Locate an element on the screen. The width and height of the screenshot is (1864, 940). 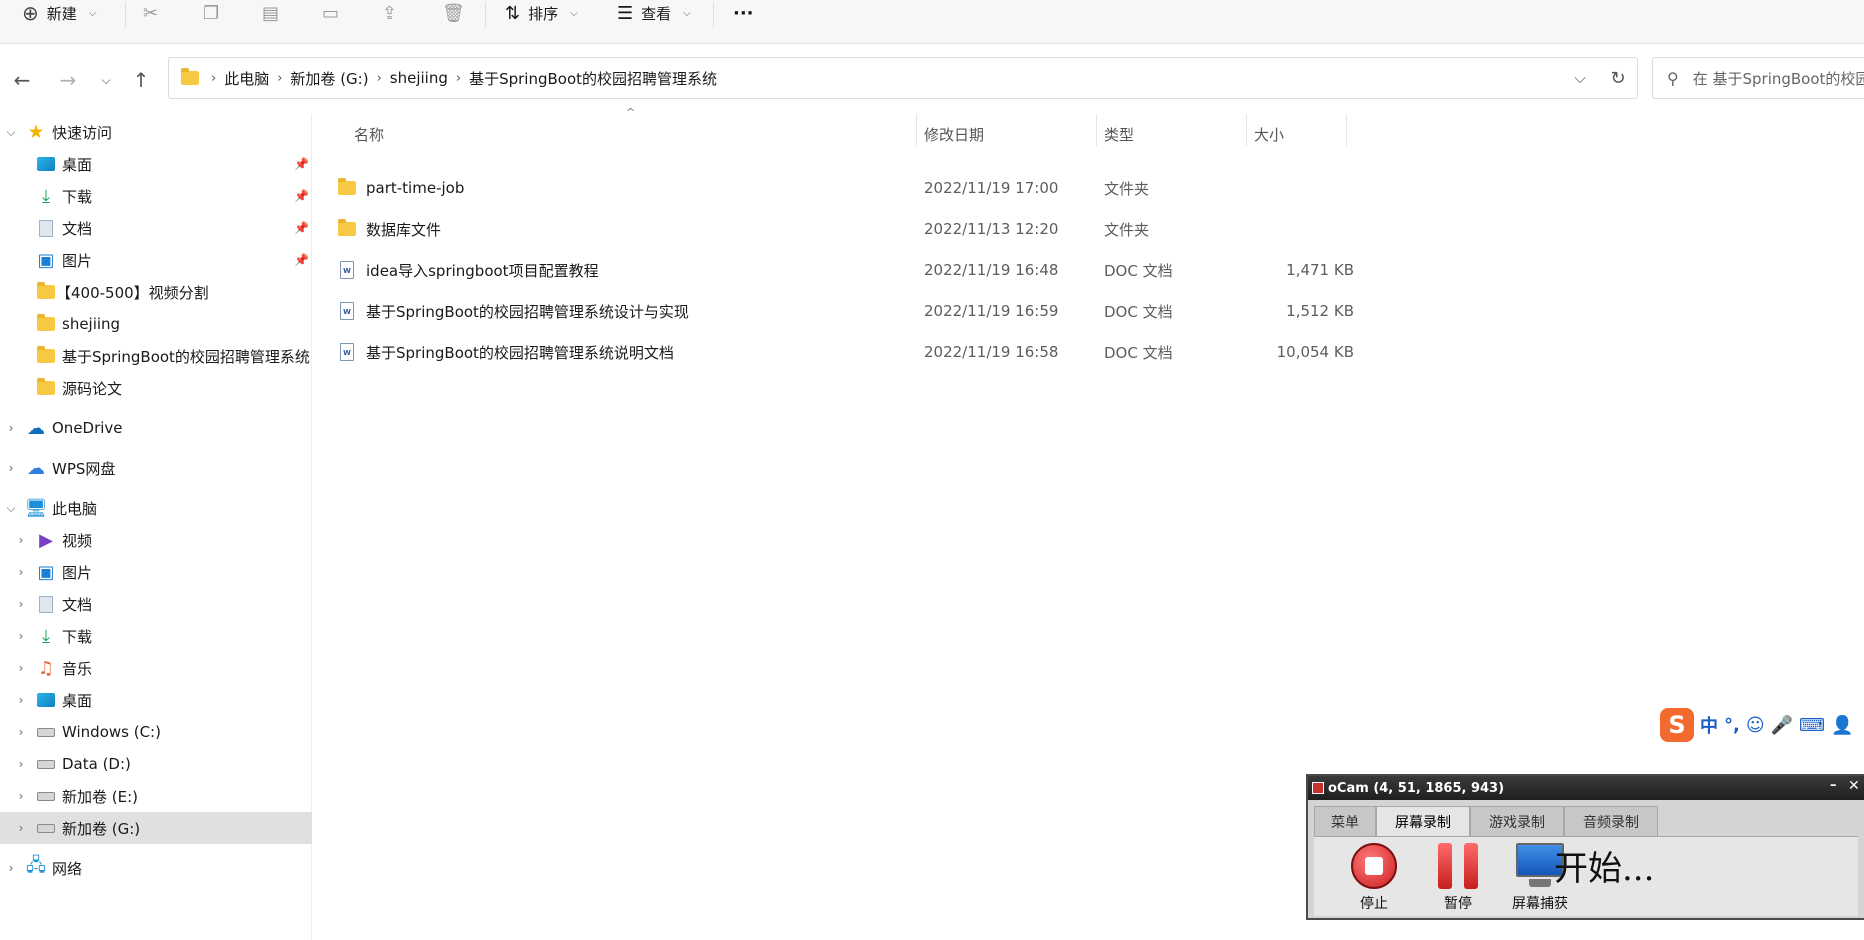
sidebar-item-pictures: ▣ 图片 📌 is located at coordinates (156, 260).